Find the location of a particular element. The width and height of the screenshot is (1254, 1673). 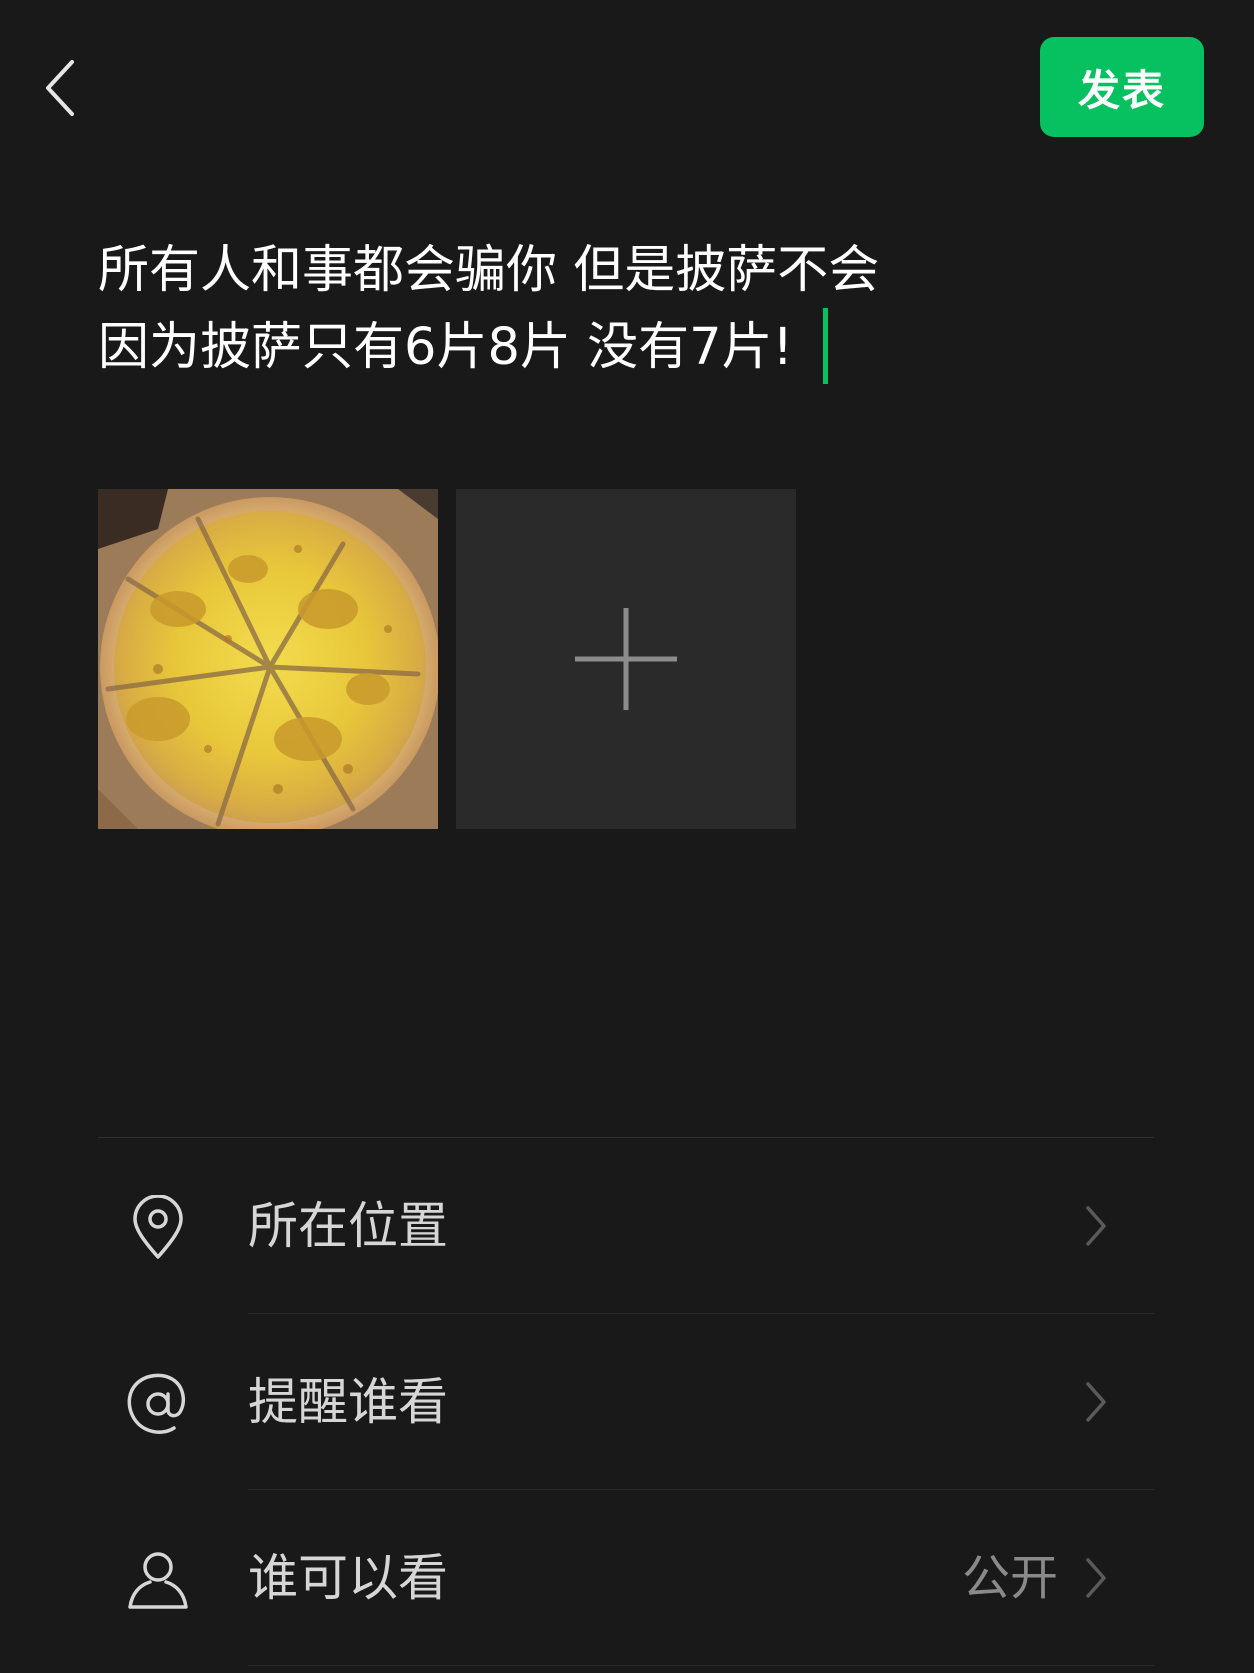

publish-button: 发表 is located at coordinates (1122, 87).